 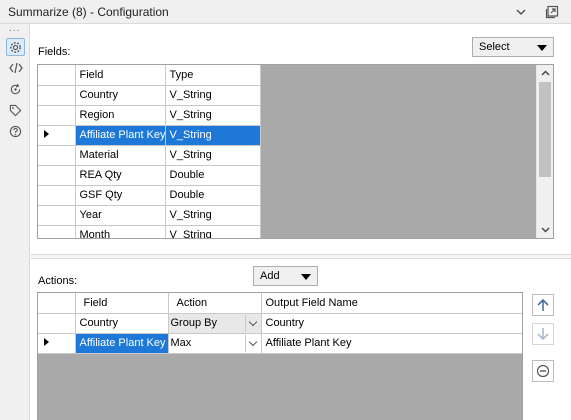 I want to click on action-field-cell: Affiliate Plant Key, so click(x=122, y=343).